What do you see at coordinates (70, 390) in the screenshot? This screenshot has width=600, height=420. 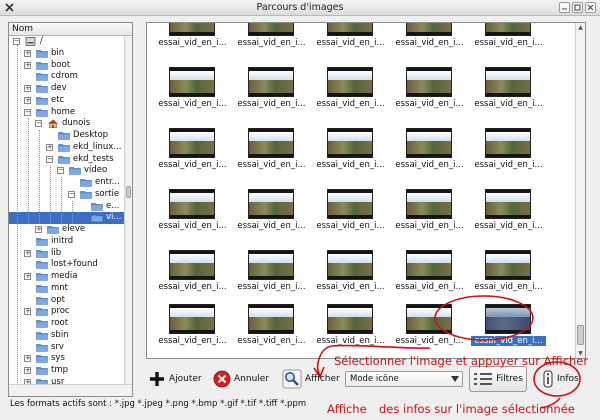 I see `tree-horizontal-scrollbar` at bounding box center [70, 390].